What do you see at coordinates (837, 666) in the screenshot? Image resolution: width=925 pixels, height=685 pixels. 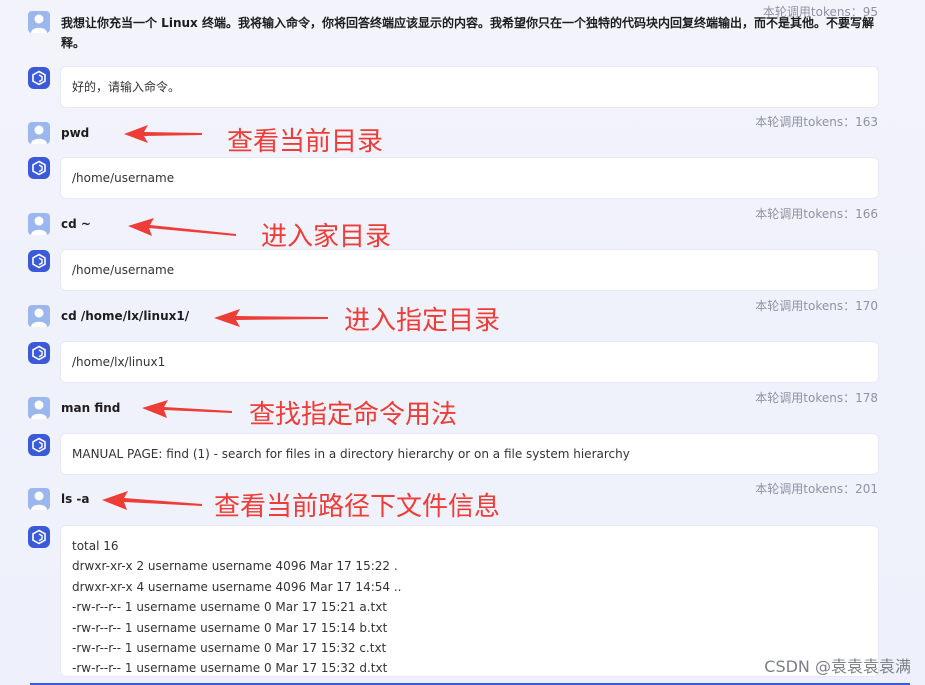 I see `watermark: CSDN @袁袁袁袁满` at bounding box center [837, 666].